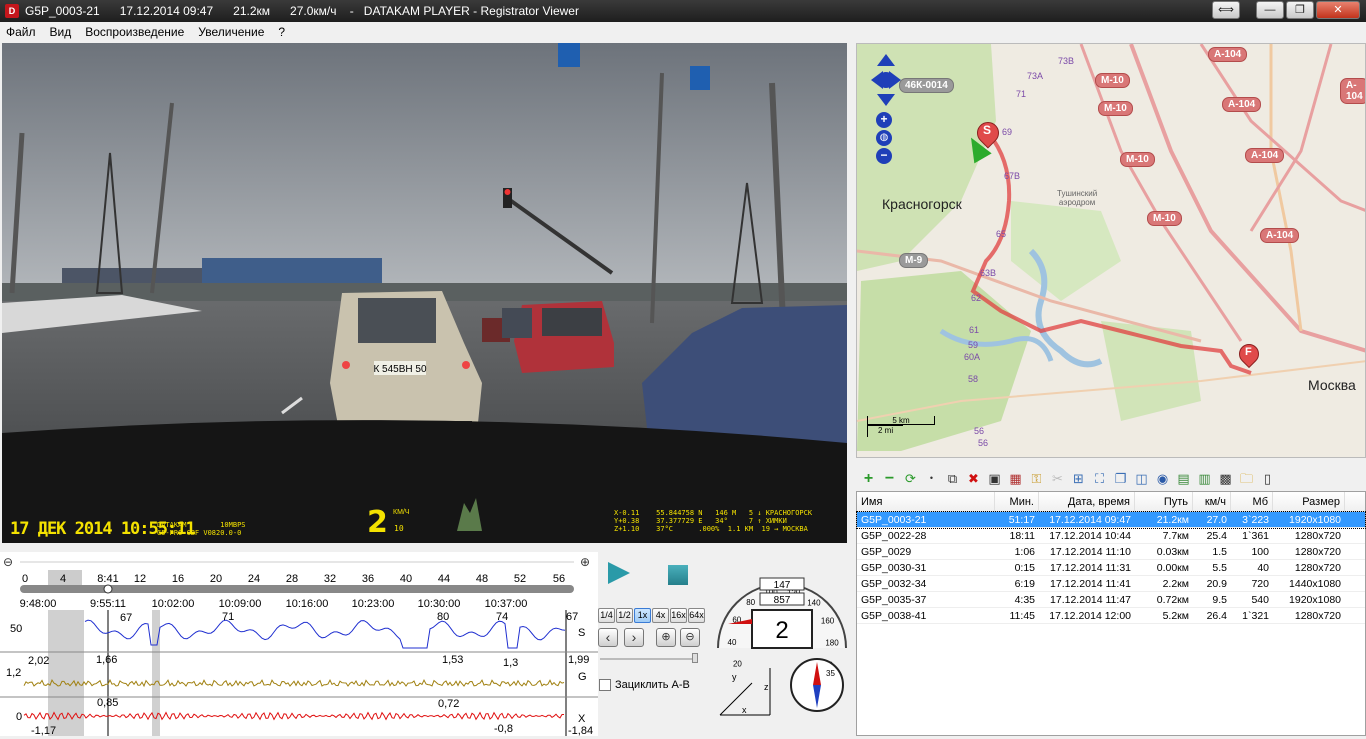 The height and width of the screenshot is (739, 1366). I want to click on menu-file: Файл, so click(21, 32).